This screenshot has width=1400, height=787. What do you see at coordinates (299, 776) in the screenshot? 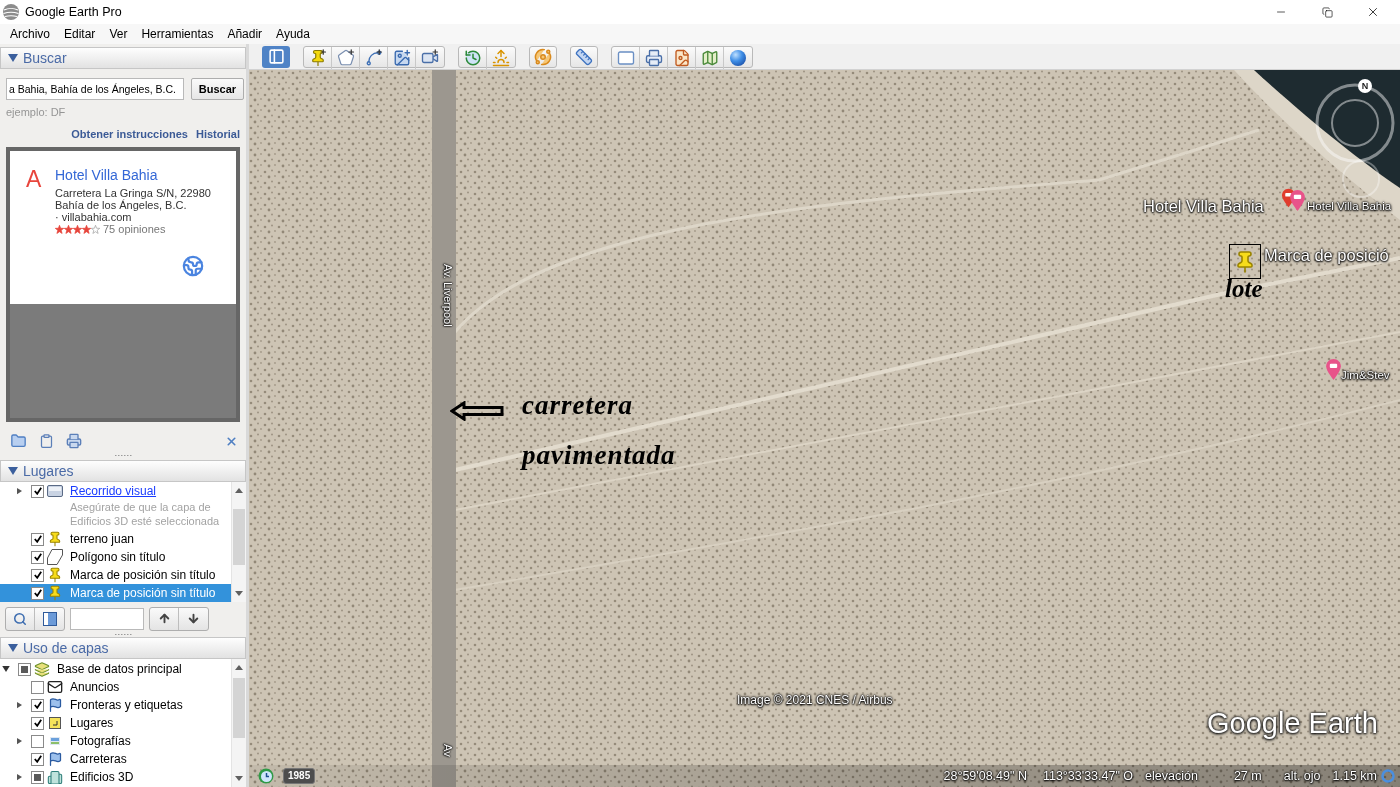
I see `imagery-year-label: 1985` at bounding box center [299, 776].